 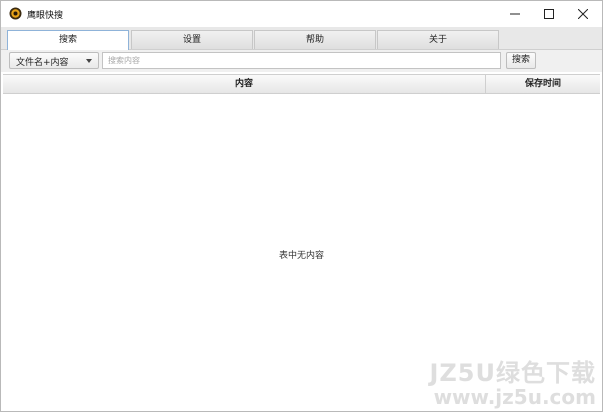 I want to click on watermark-brand: JZ5U绿色下载, so click(x=512, y=373).